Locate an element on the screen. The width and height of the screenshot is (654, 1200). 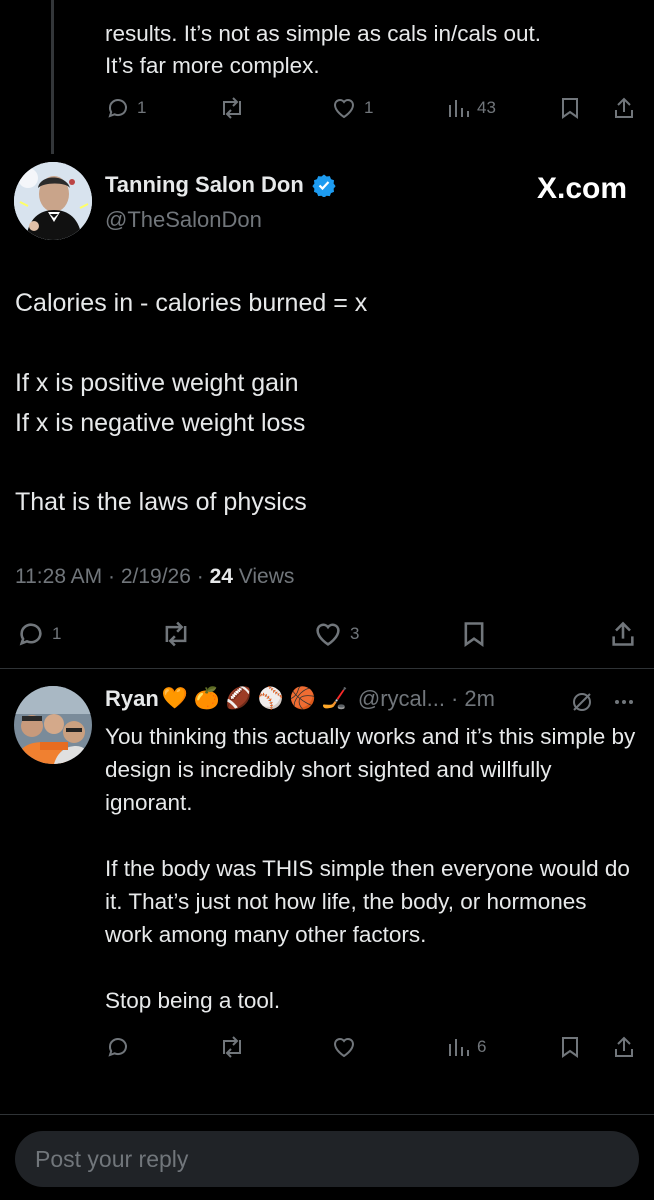
source-label: X.com is located at coordinates (581, 188).